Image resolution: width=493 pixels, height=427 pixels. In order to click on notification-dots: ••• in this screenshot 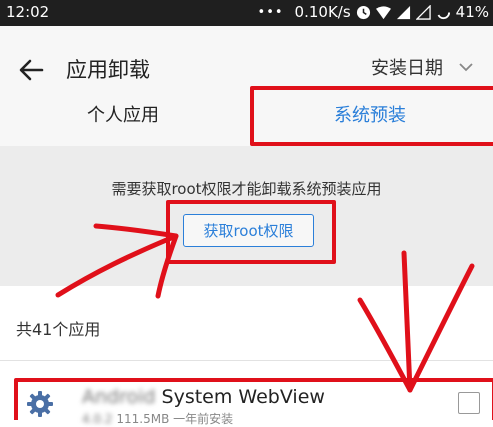, I will do `click(270, 12)`.